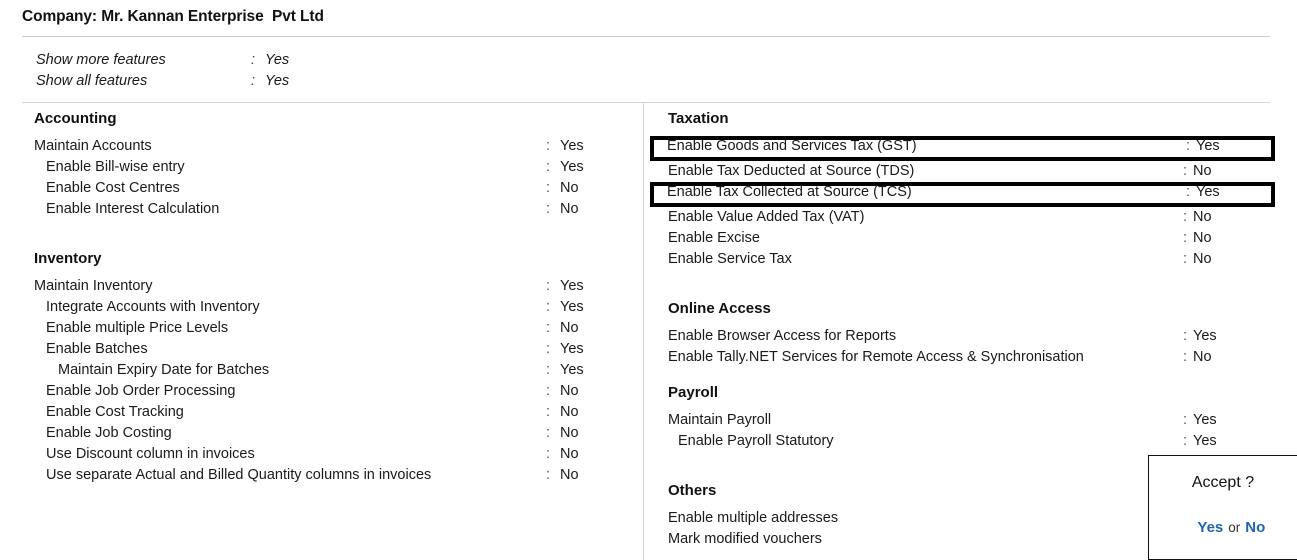  I want to click on show-features-row: Show more features: Yes, so click(196, 62).